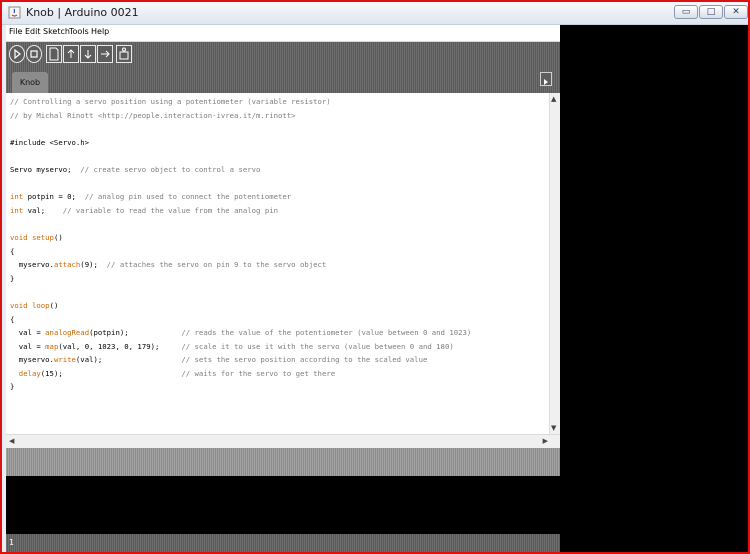  Describe the element at coordinates (283, 505) in the screenshot. I see `console-output` at that location.